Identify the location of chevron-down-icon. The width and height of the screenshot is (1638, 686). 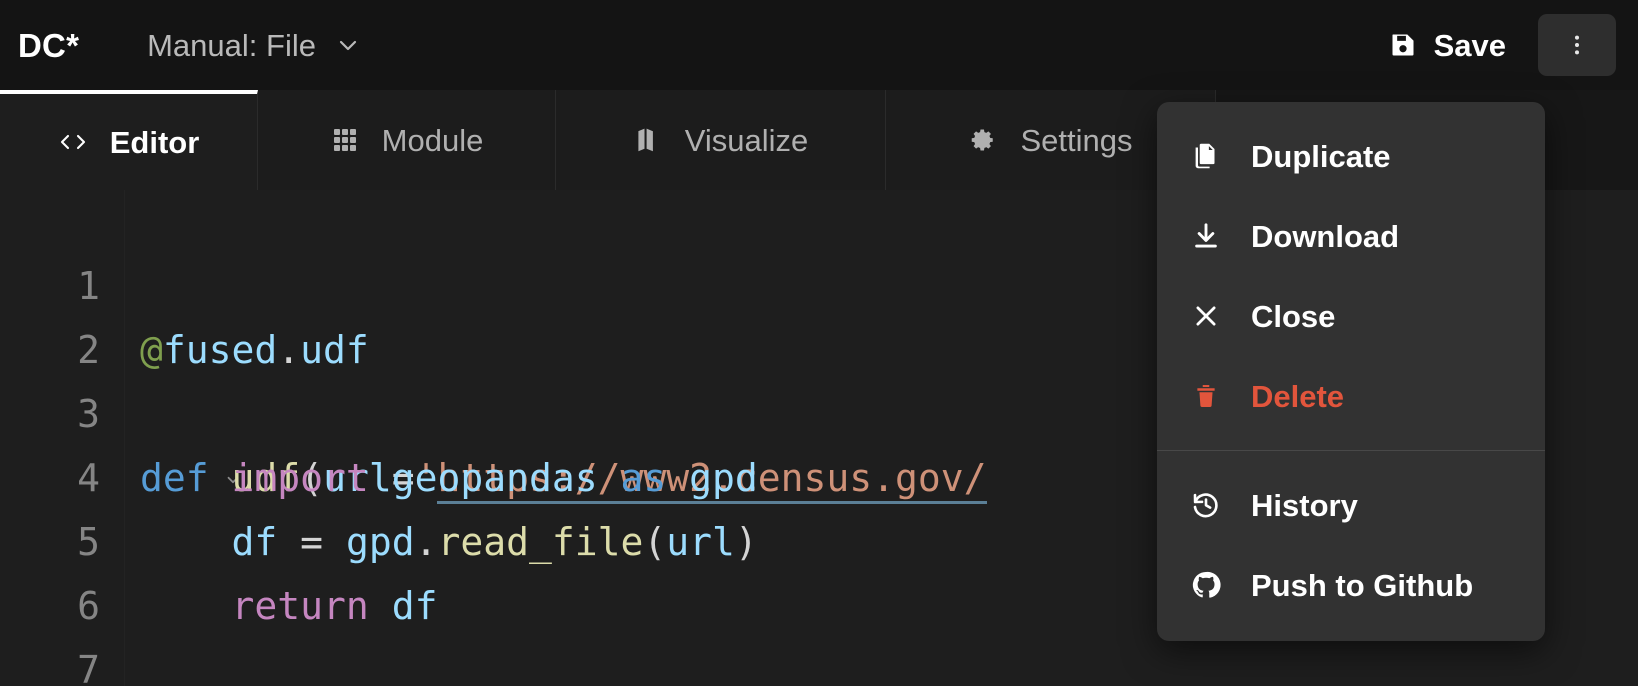
(348, 45).